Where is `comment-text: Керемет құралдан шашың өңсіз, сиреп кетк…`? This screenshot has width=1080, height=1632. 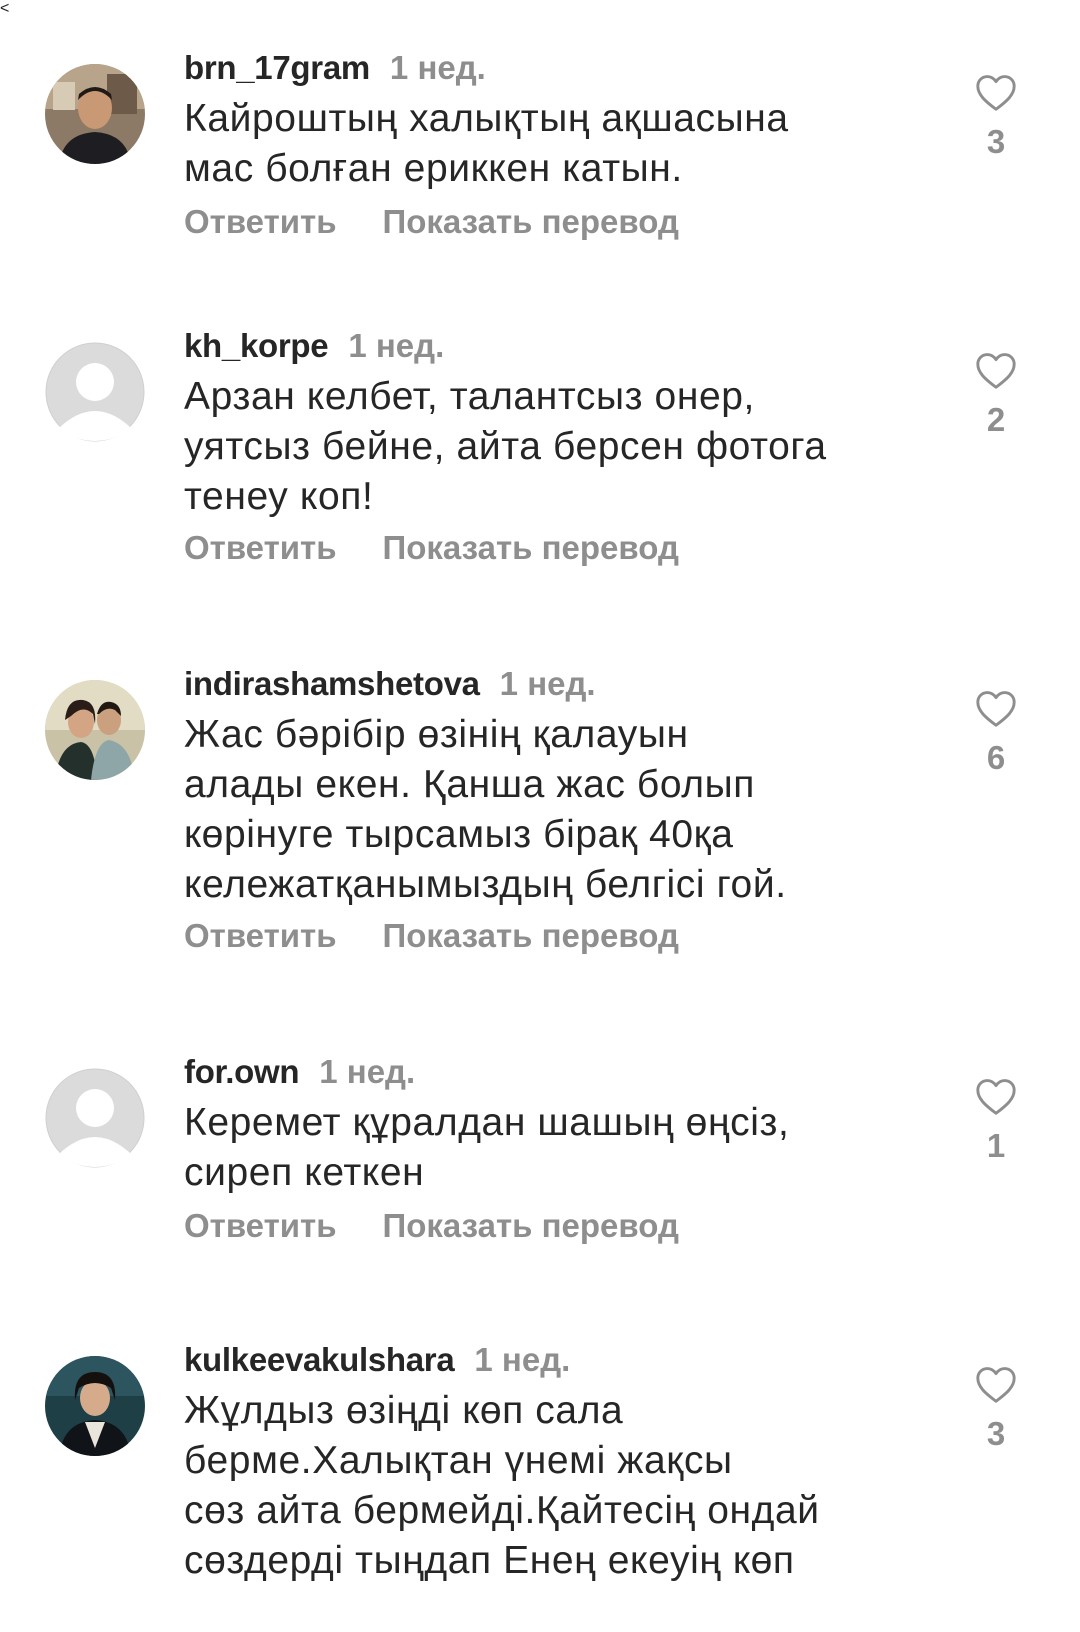
comment-text: Керемет құралдан шашың өңсіз, сиреп кетк… is located at coordinates (487, 1147).